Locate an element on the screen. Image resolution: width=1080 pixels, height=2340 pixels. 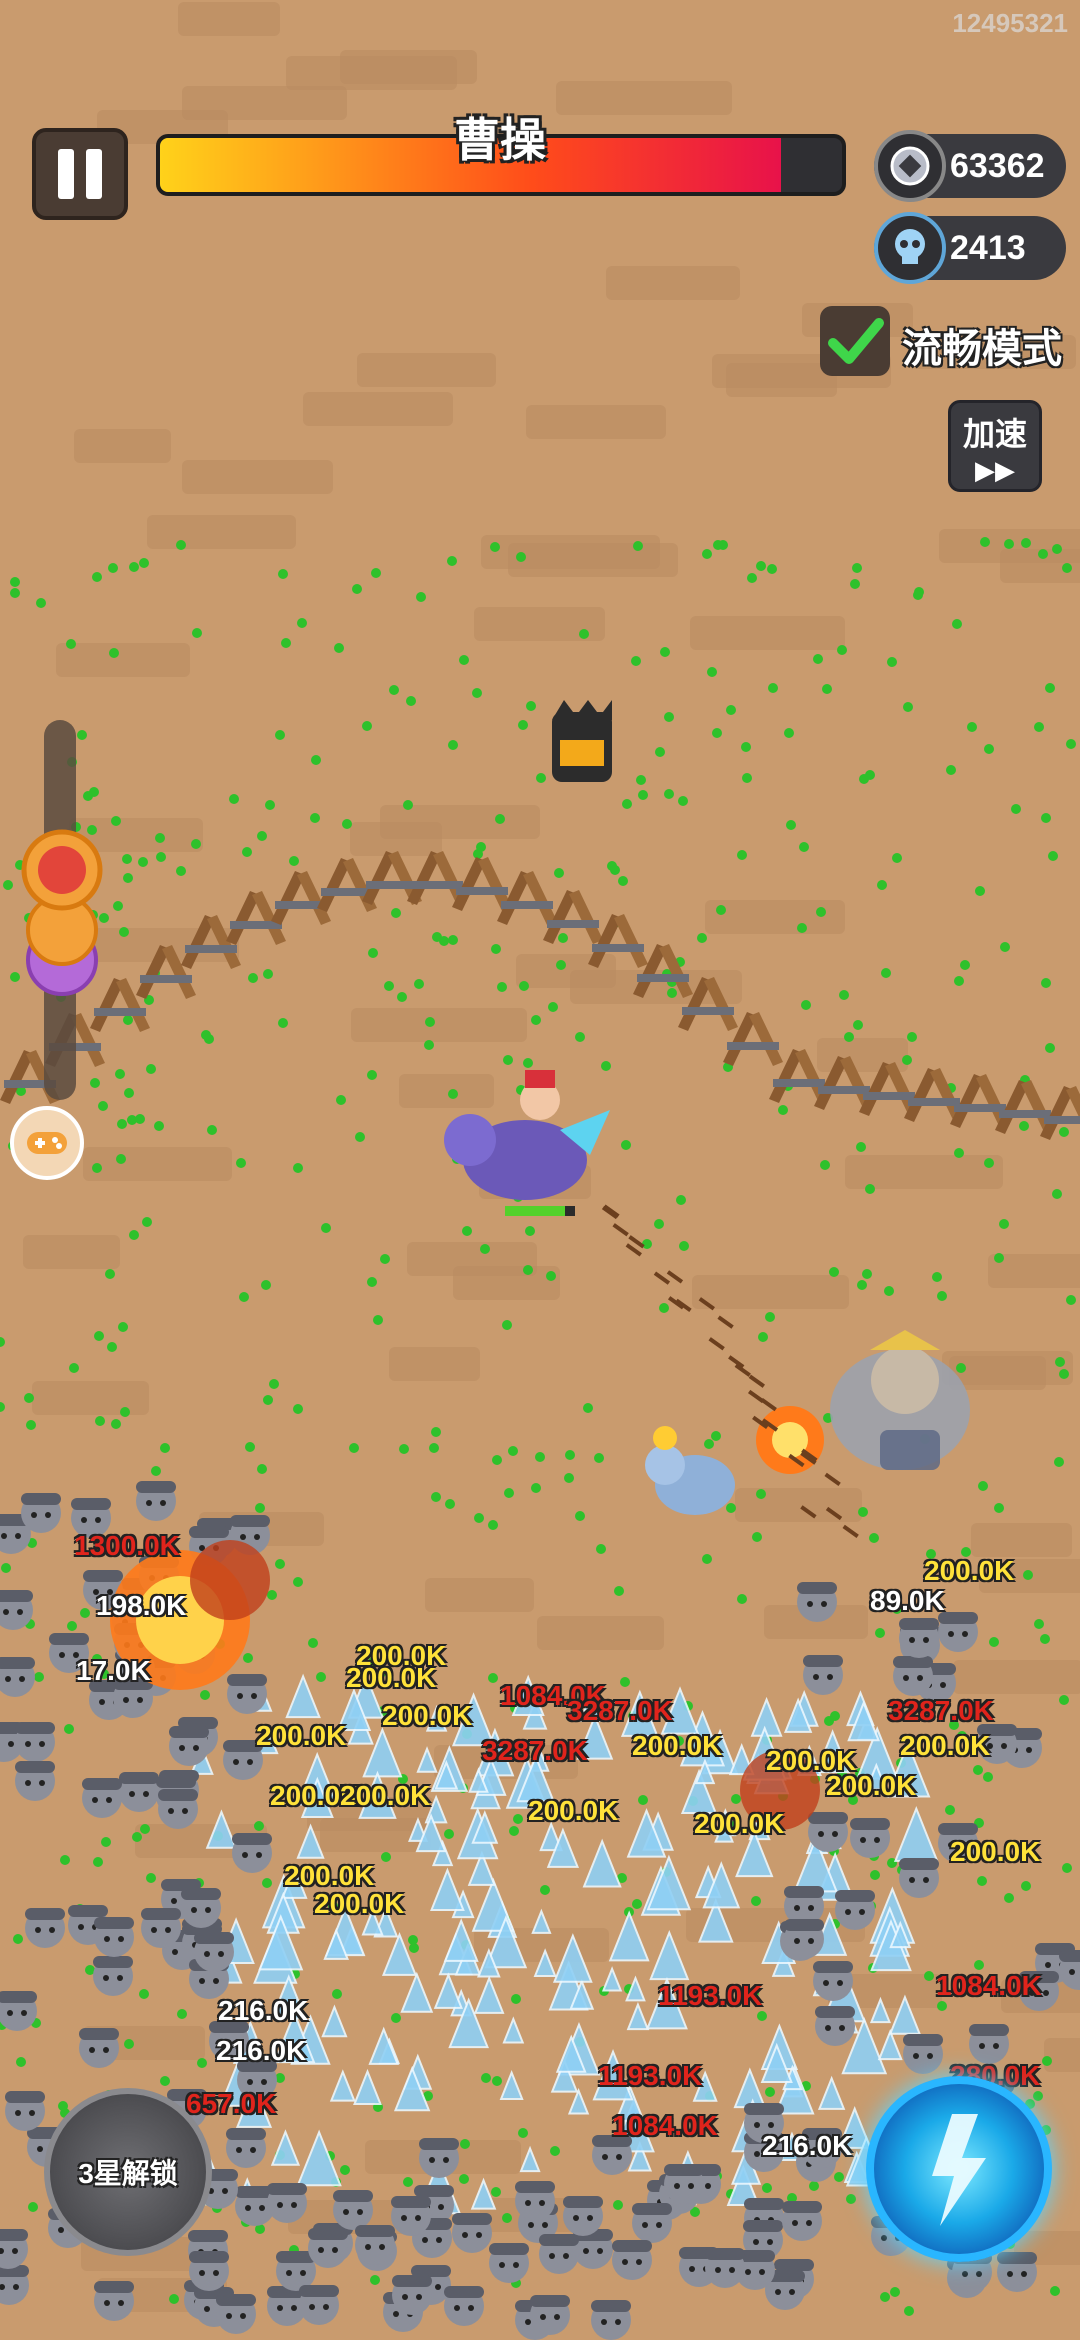
checkmark-icon is located at coordinates (856, 341).